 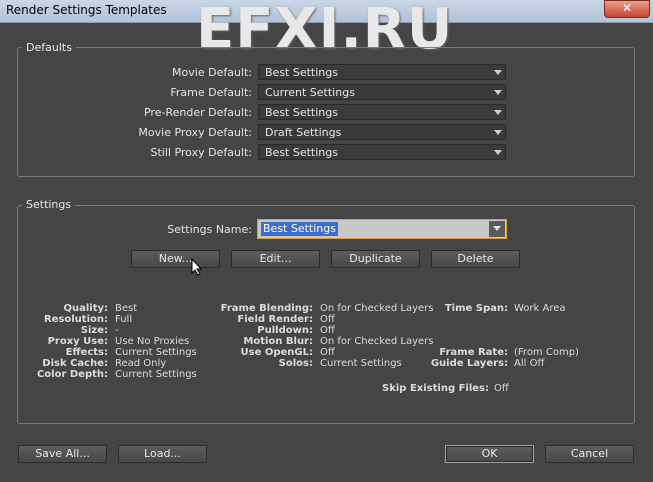 What do you see at coordinates (77, 341) in the screenshot?
I see `summary-label: Proxy Use:` at bounding box center [77, 341].